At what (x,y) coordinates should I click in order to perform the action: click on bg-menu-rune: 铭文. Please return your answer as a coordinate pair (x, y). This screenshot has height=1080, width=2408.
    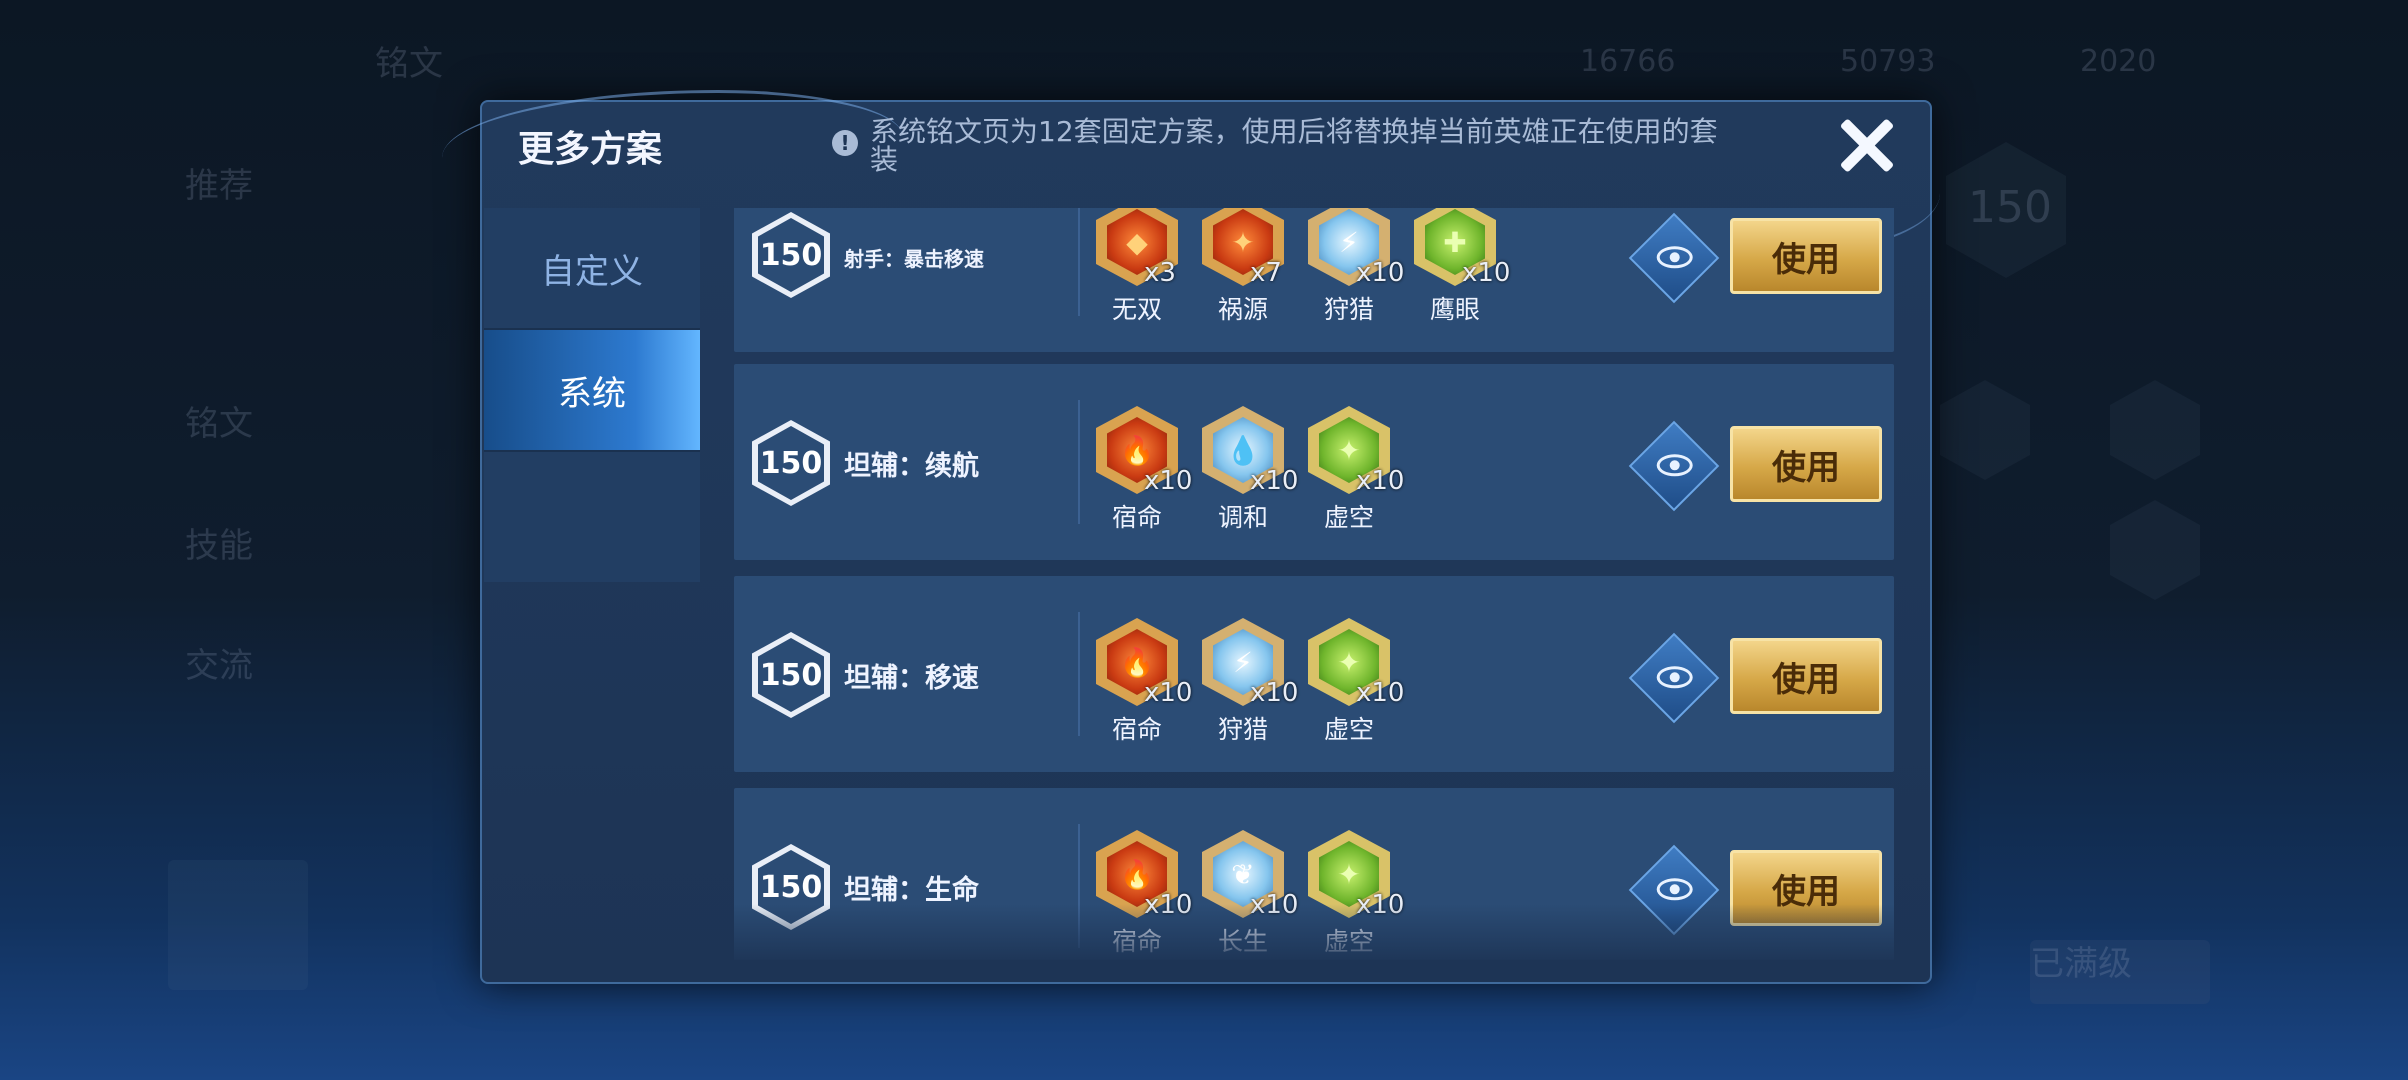
    Looking at the image, I should click on (219, 424).